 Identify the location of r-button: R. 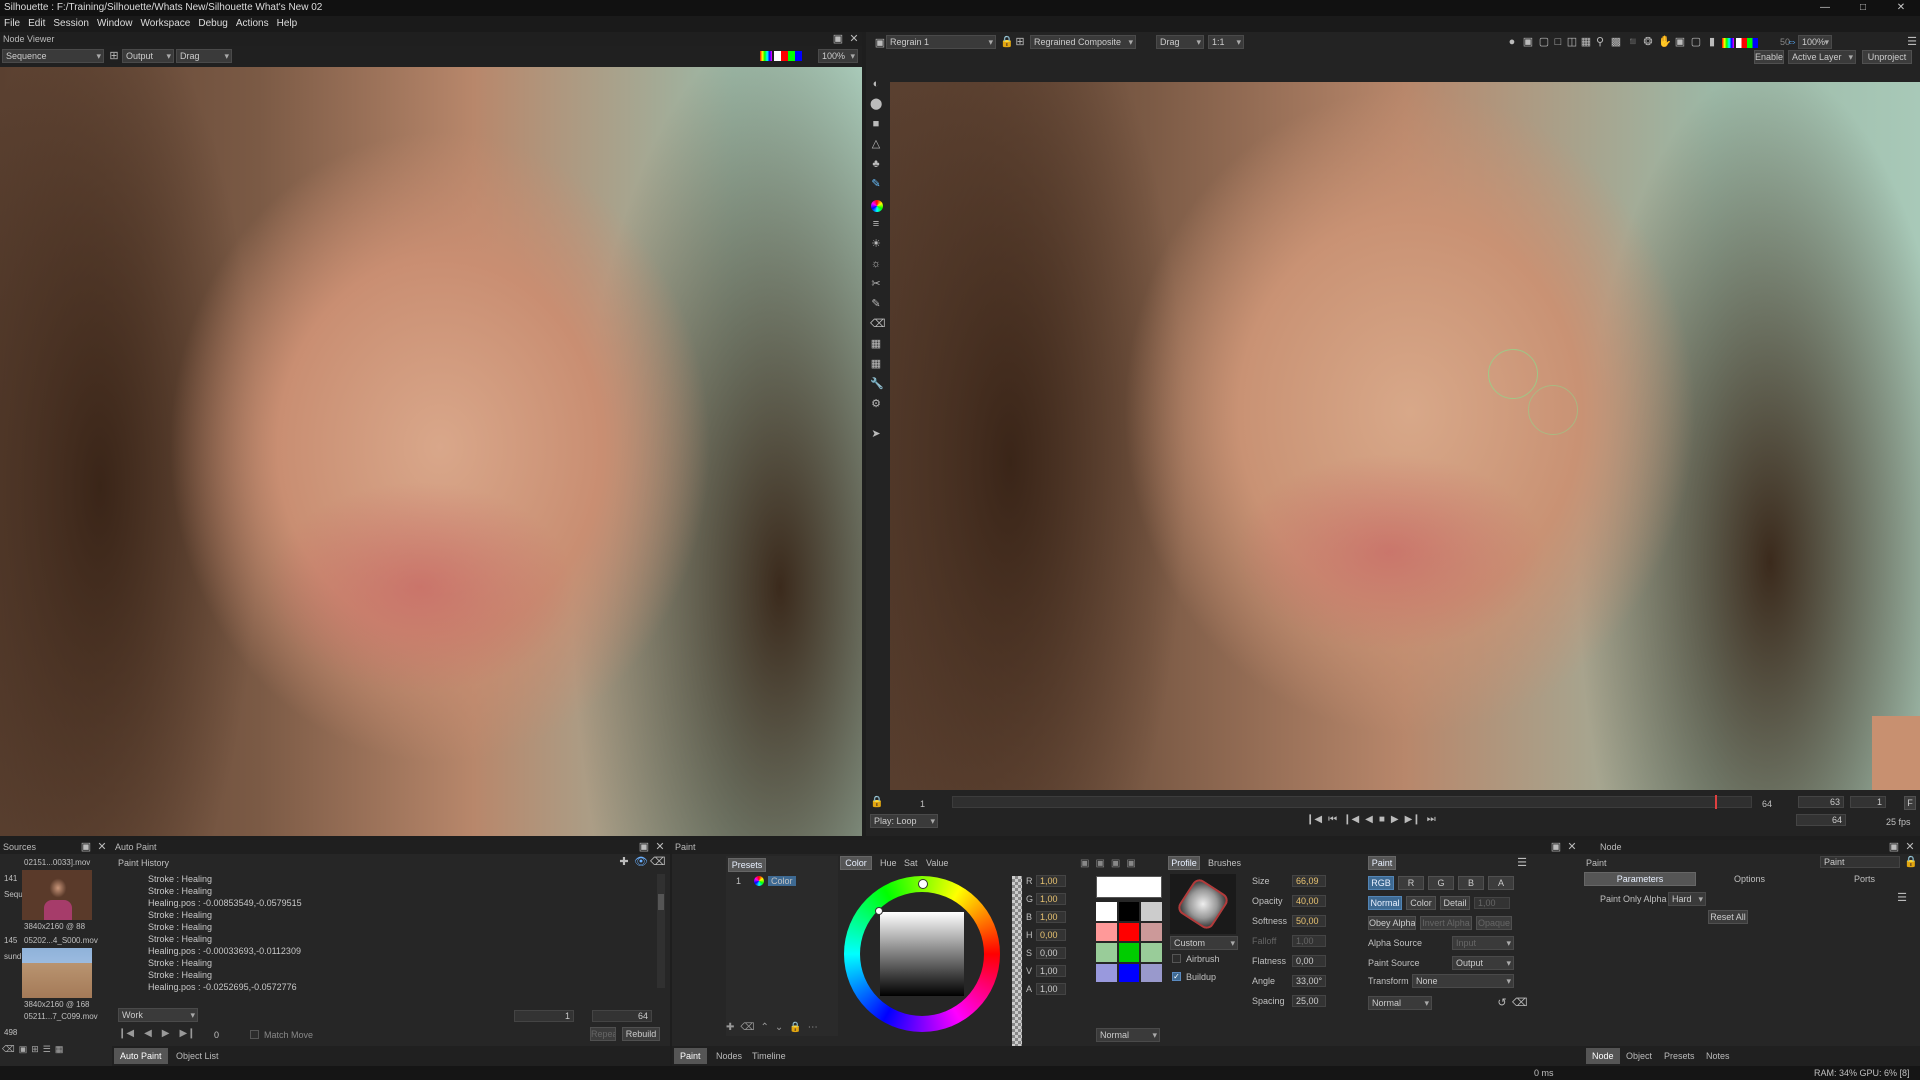
(1411, 883).